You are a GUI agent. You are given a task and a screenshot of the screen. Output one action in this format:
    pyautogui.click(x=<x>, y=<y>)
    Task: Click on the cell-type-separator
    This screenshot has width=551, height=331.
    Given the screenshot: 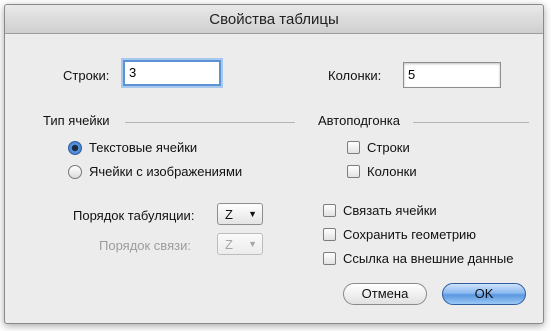 What is the action you would take?
    pyautogui.click(x=210, y=122)
    